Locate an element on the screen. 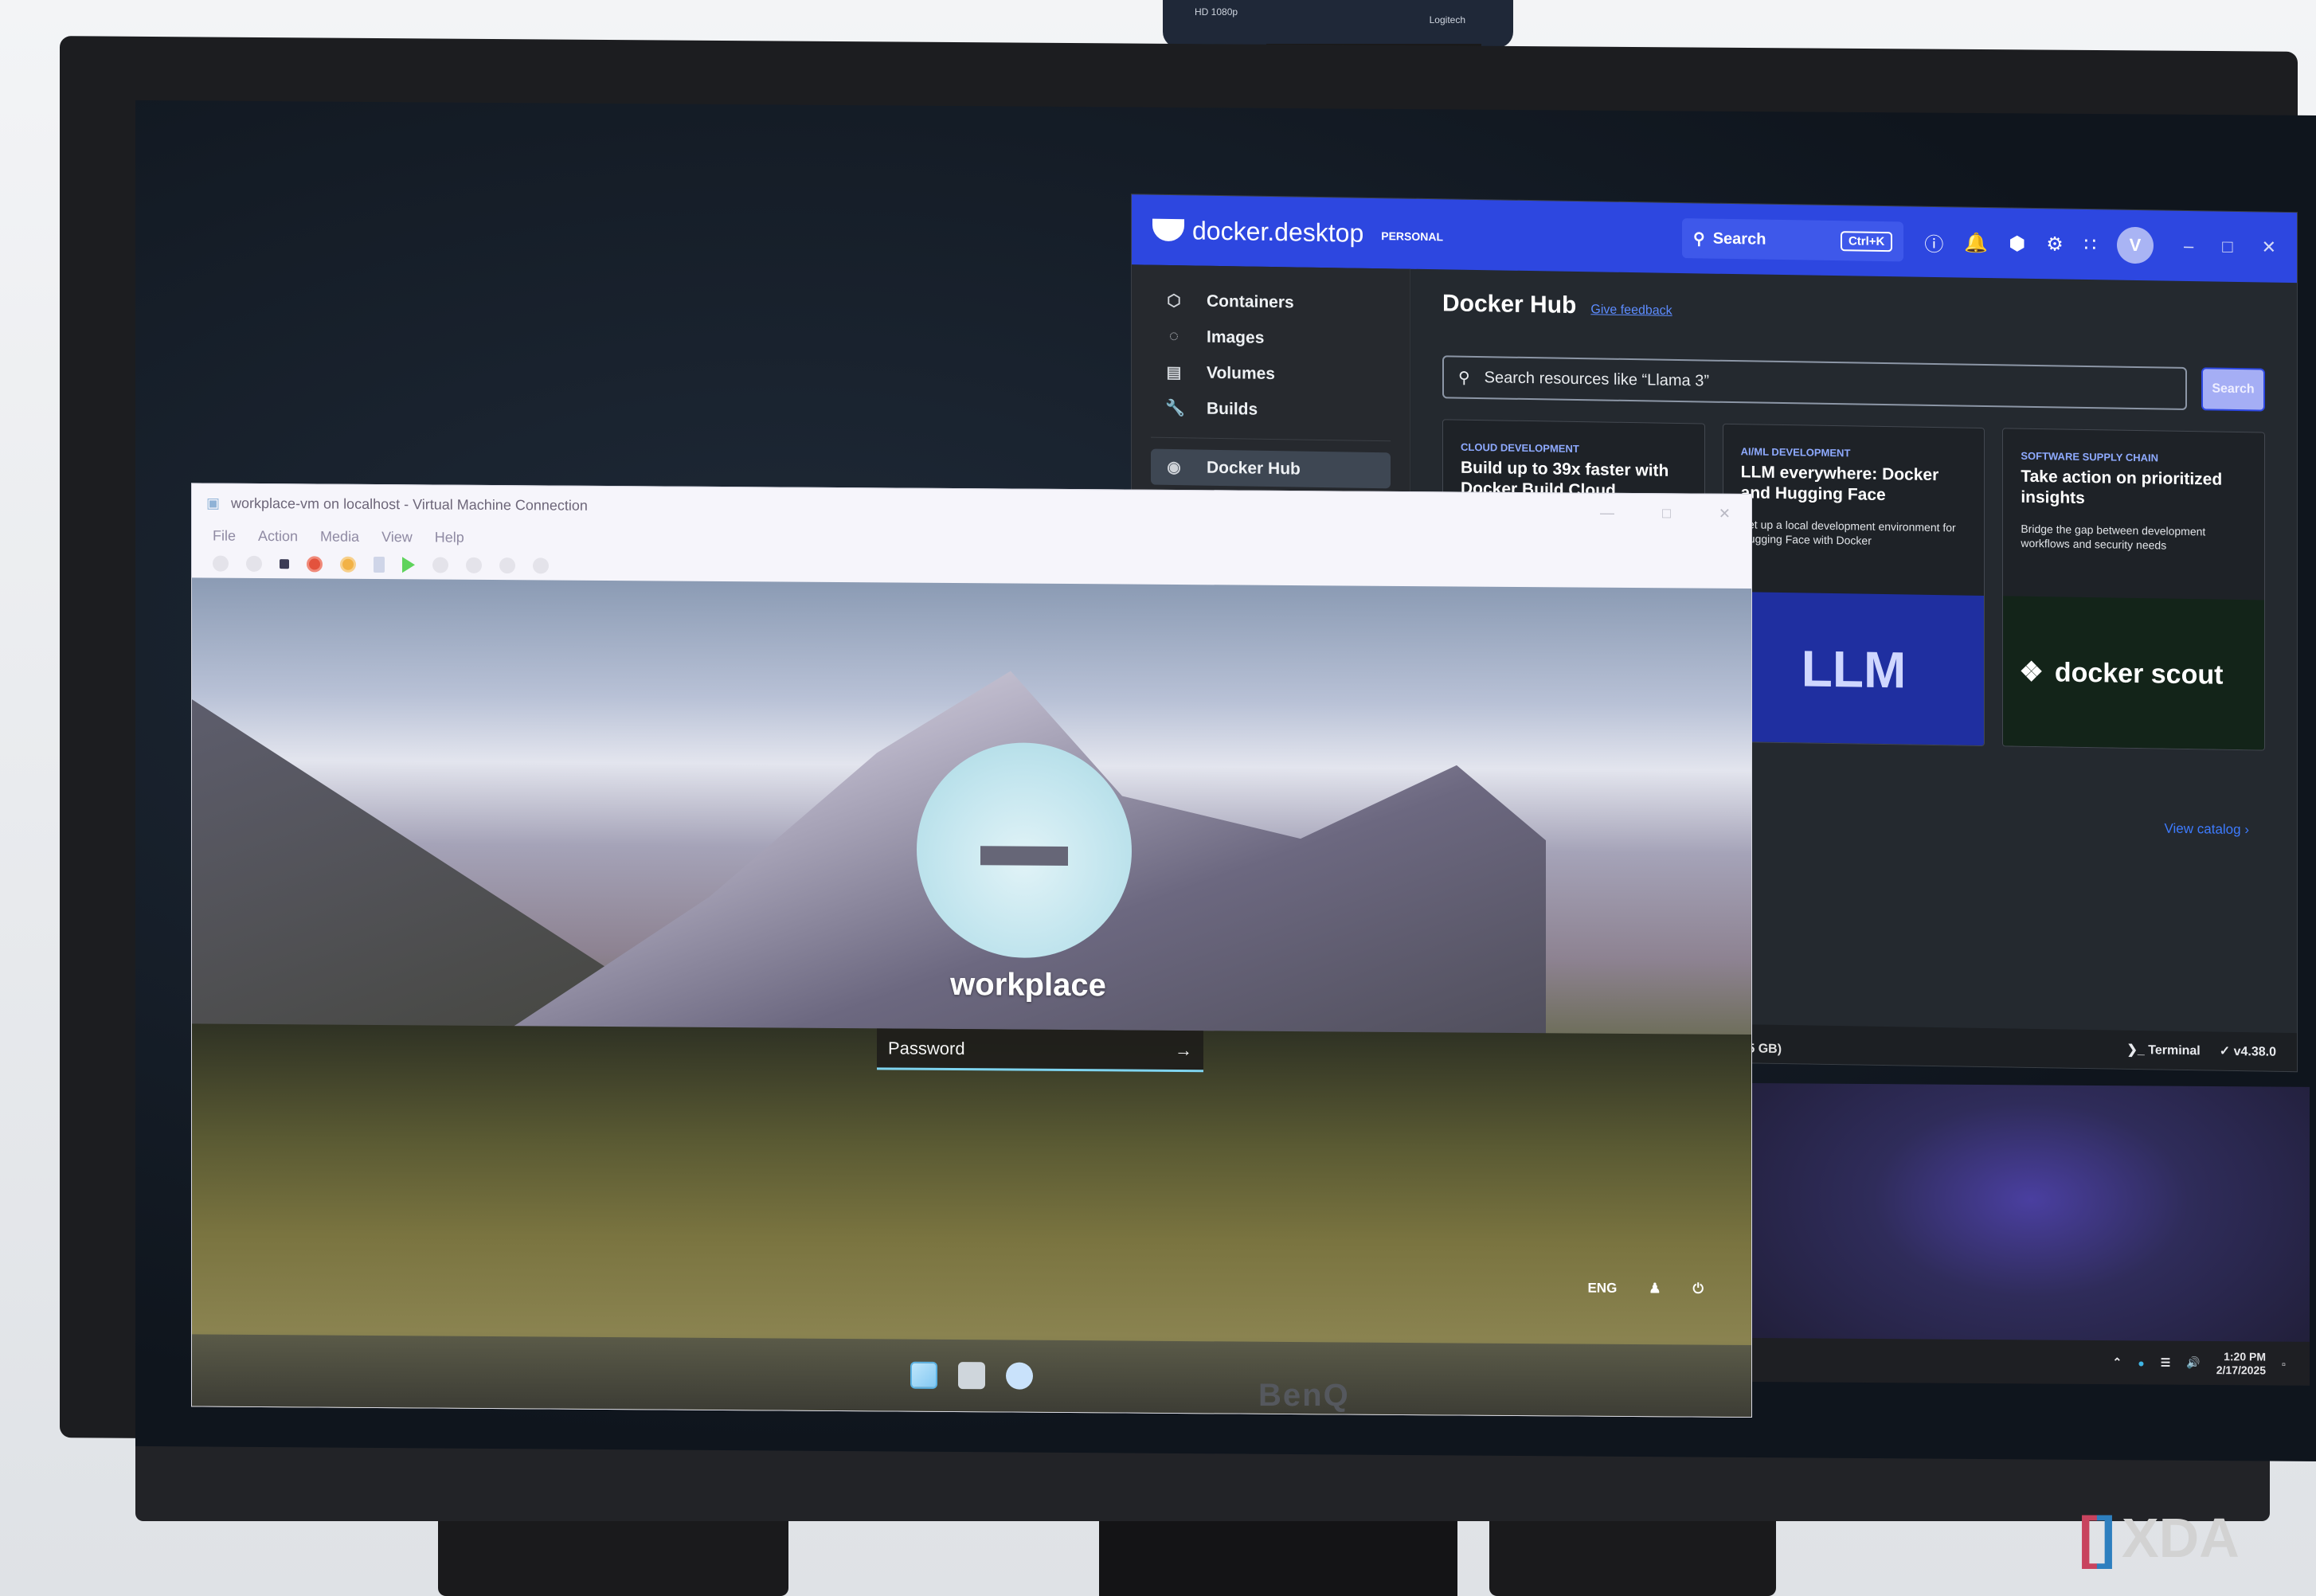 The image size is (2316, 1596). hub-search-placeholder: Search resources like “Llama 3” is located at coordinates (1597, 379).